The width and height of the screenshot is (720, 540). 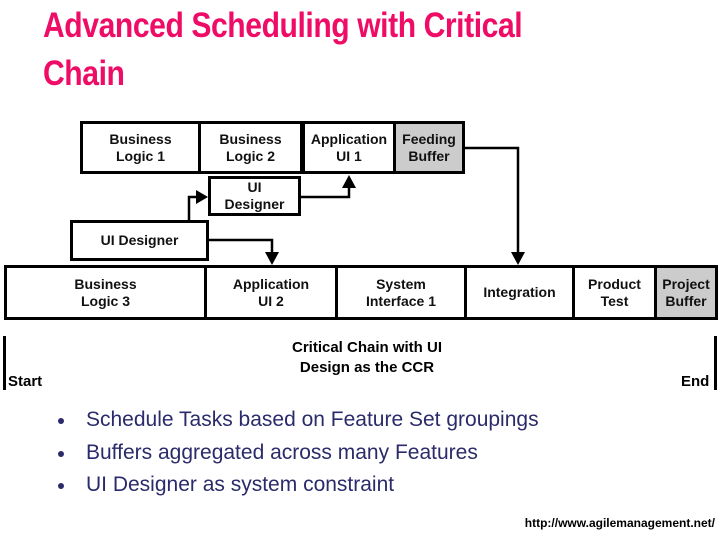 I want to click on resource-ui-designer-lower: UI Designer, so click(x=139, y=240).